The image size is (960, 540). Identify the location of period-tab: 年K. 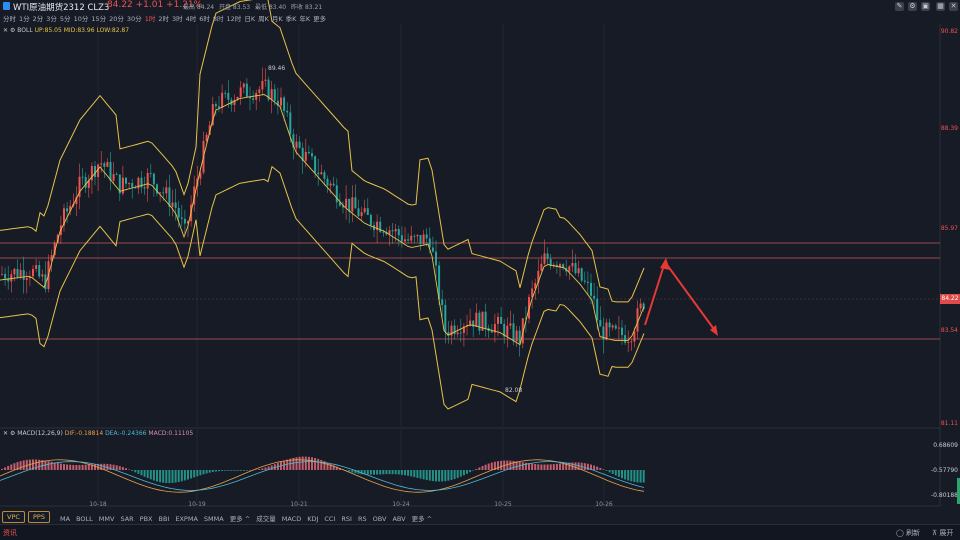
(304, 19).